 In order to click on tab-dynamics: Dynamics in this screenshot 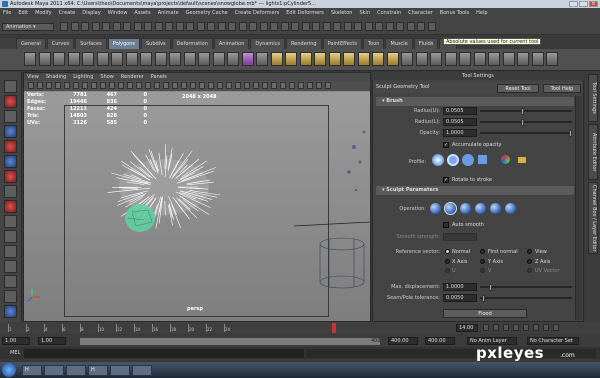, I will do `click(268, 43)`.